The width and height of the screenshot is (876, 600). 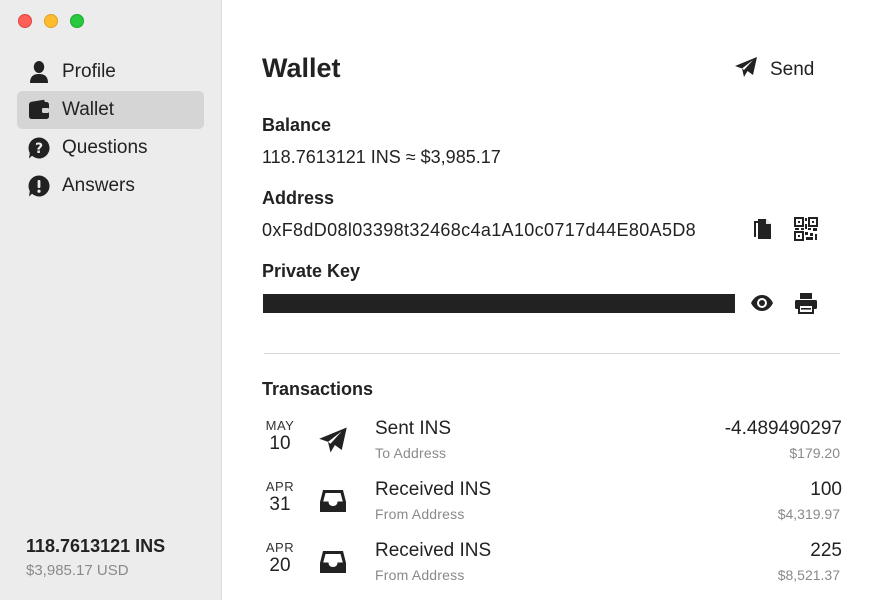 I want to click on page-title: Wallet, so click(x=301, y=68).